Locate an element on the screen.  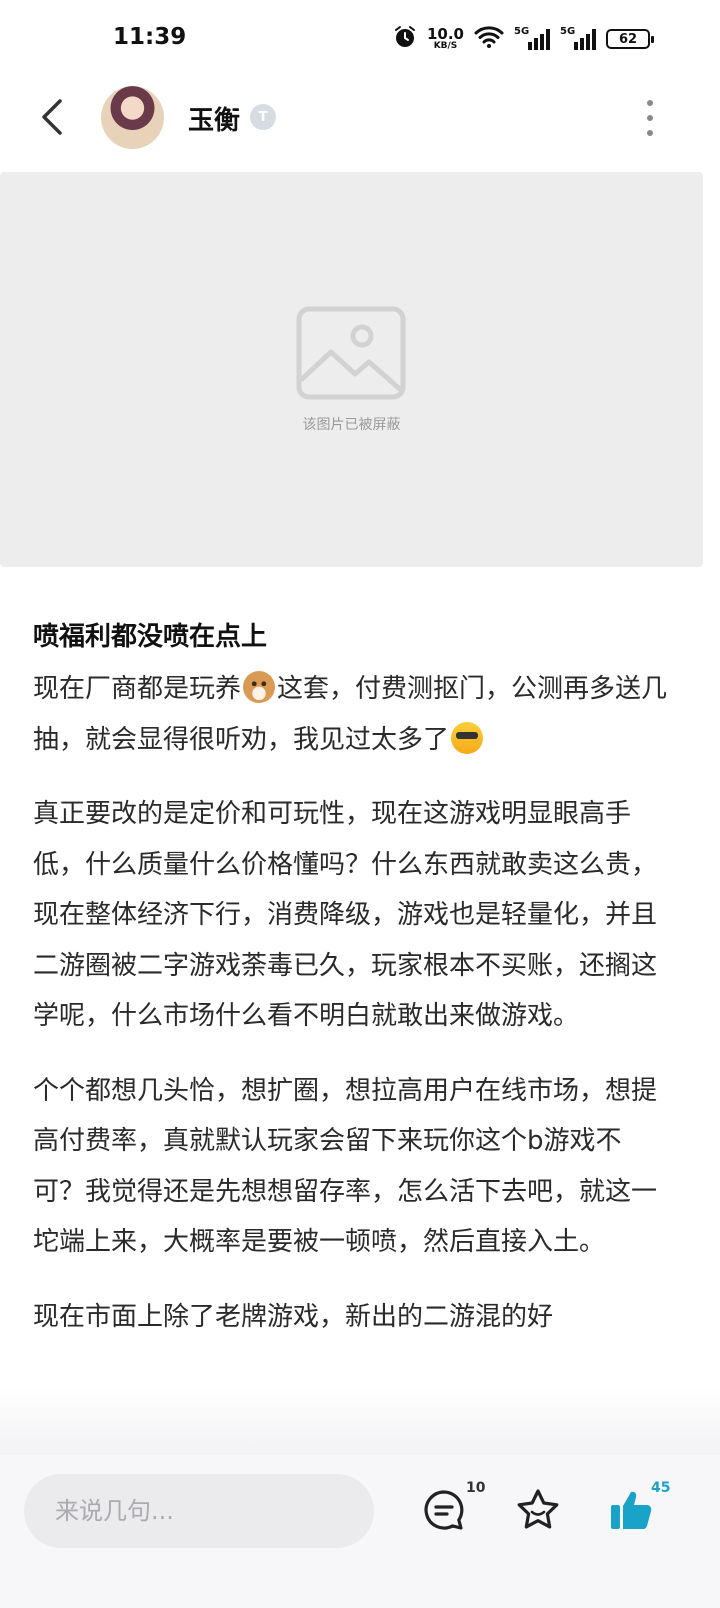
net-speed: 10.0 KB/S is located at coordinates (445, 39).